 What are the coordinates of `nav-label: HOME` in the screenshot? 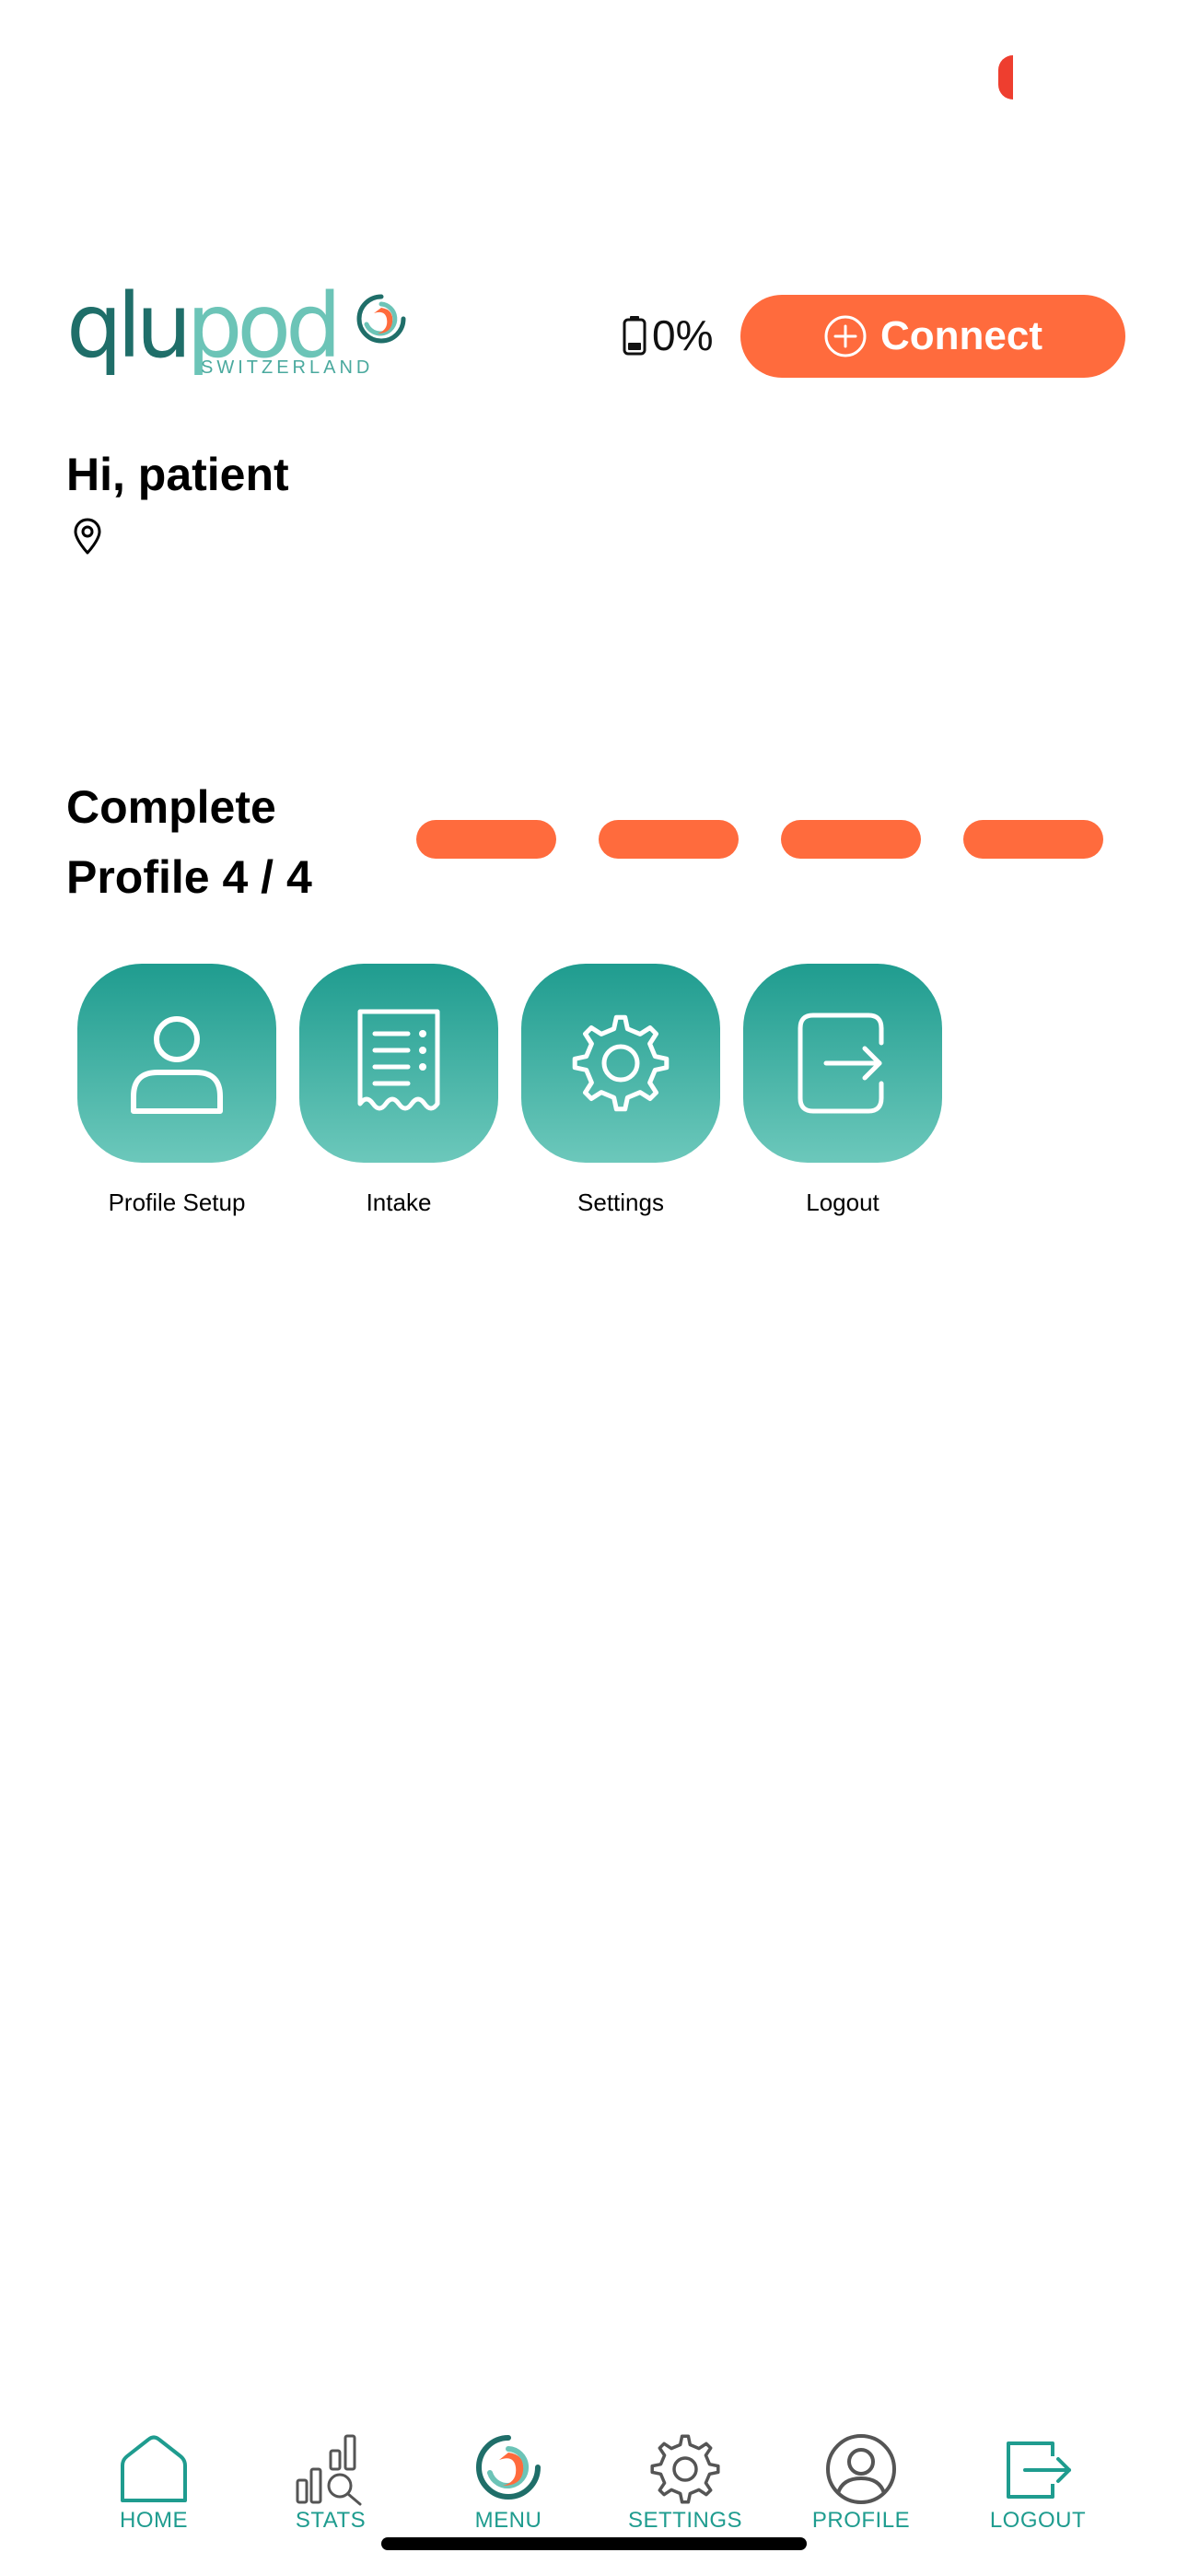 It's located at (154, 2520).